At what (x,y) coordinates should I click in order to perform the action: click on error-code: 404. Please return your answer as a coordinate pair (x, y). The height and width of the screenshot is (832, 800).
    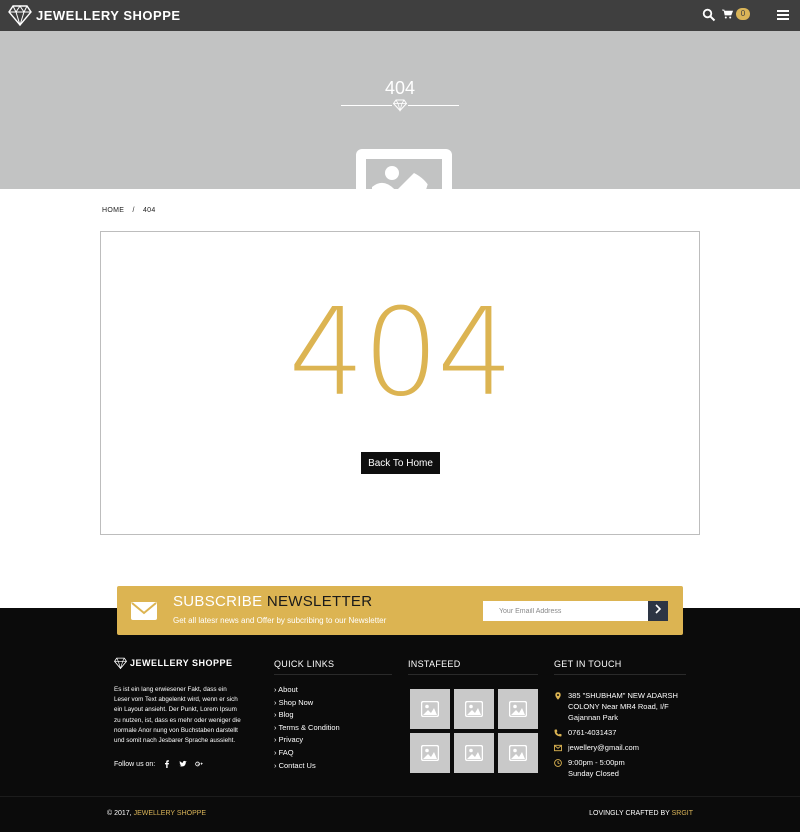
    Looking at the image, I should click on (400, 353).